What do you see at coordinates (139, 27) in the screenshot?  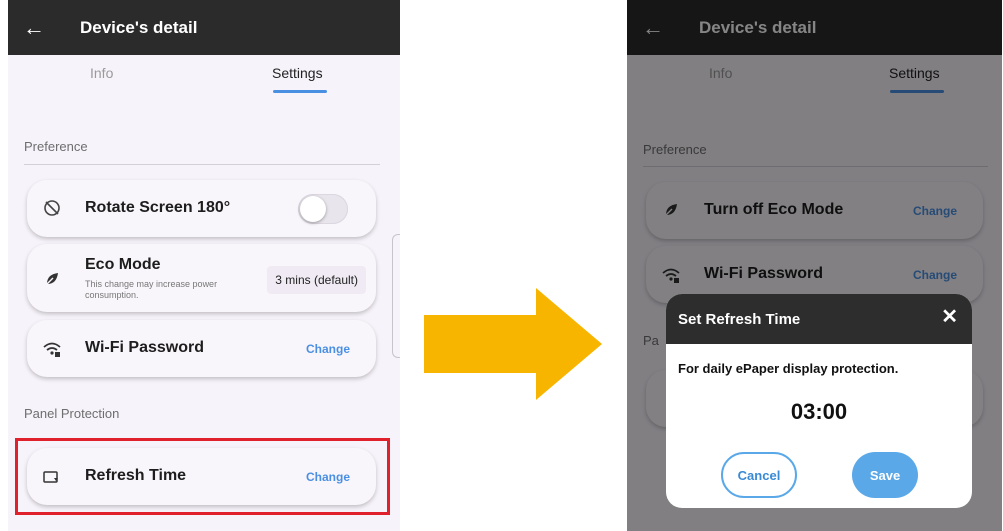 I see `page-title: Device's detail` at bounding box center [139, 27].